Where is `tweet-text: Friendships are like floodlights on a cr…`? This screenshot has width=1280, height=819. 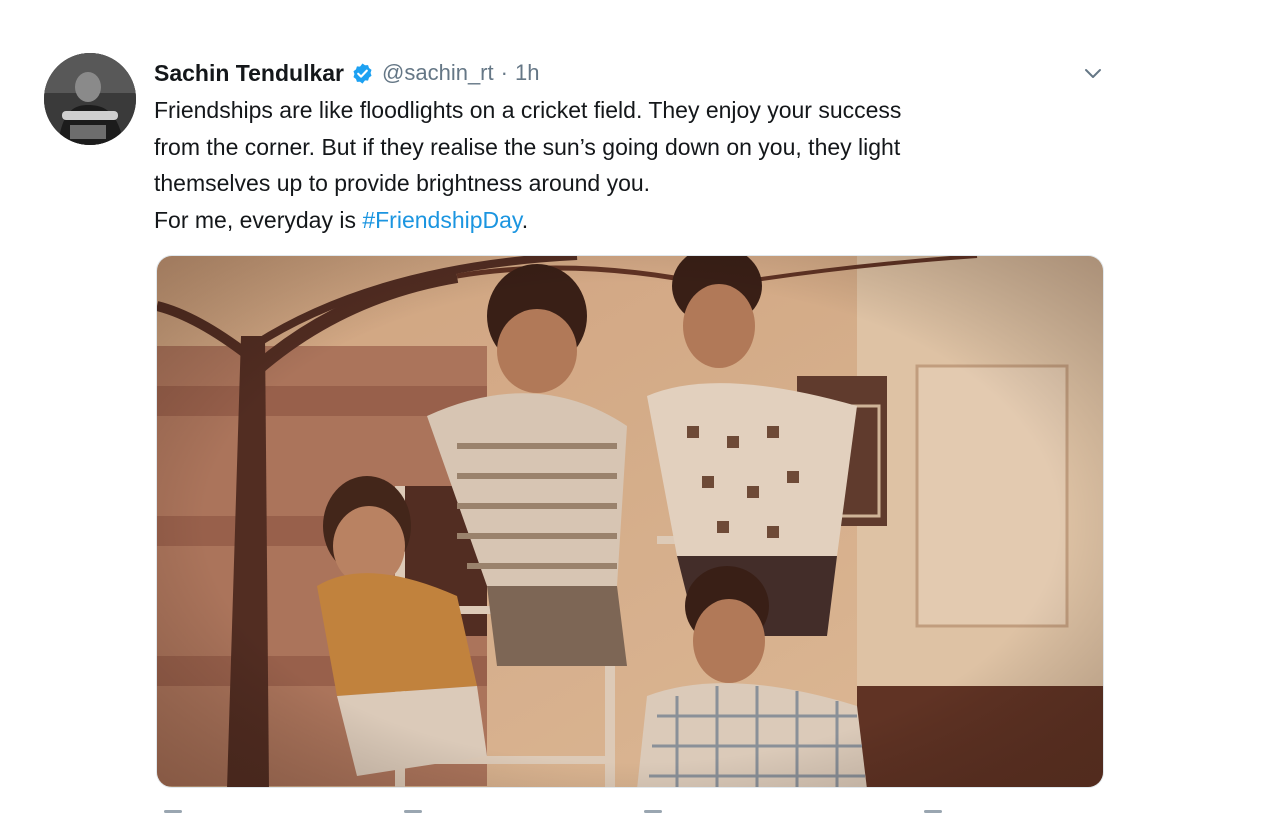 tweet-text: Friendships are like floodlights on a cr… is located at coordinates (634, 165).